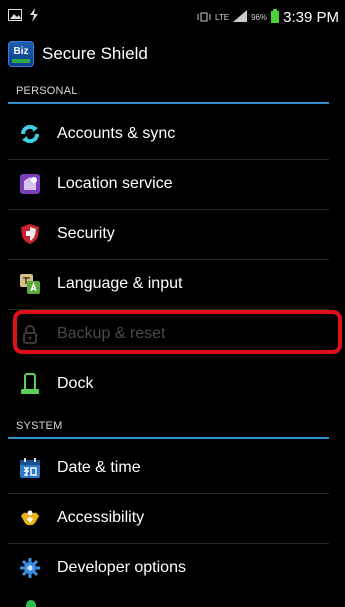 The height and width of the screenshot is (607, 345). I want to click on settings-item-label: Security, so click(86, 233).